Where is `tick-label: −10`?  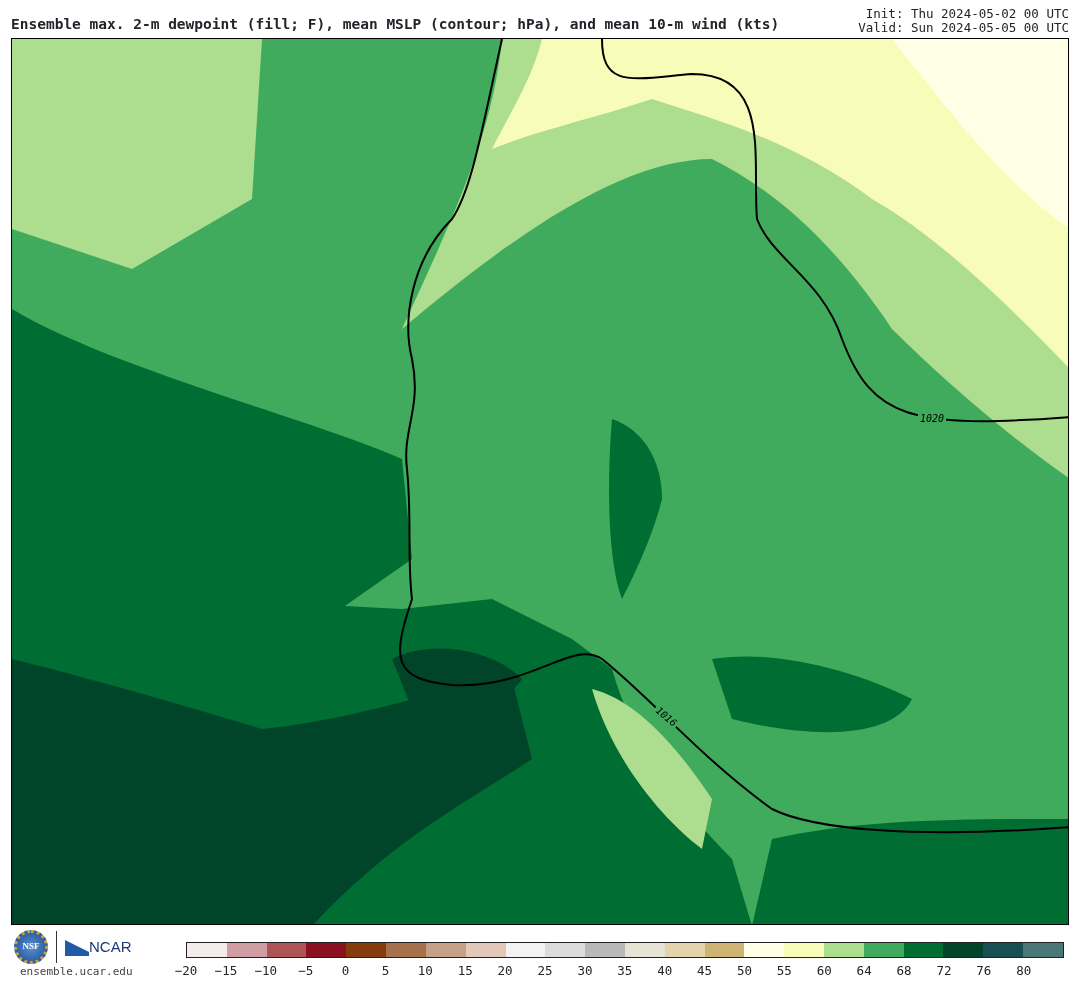 tick-label: −10 is located at coordinates (266, 971).